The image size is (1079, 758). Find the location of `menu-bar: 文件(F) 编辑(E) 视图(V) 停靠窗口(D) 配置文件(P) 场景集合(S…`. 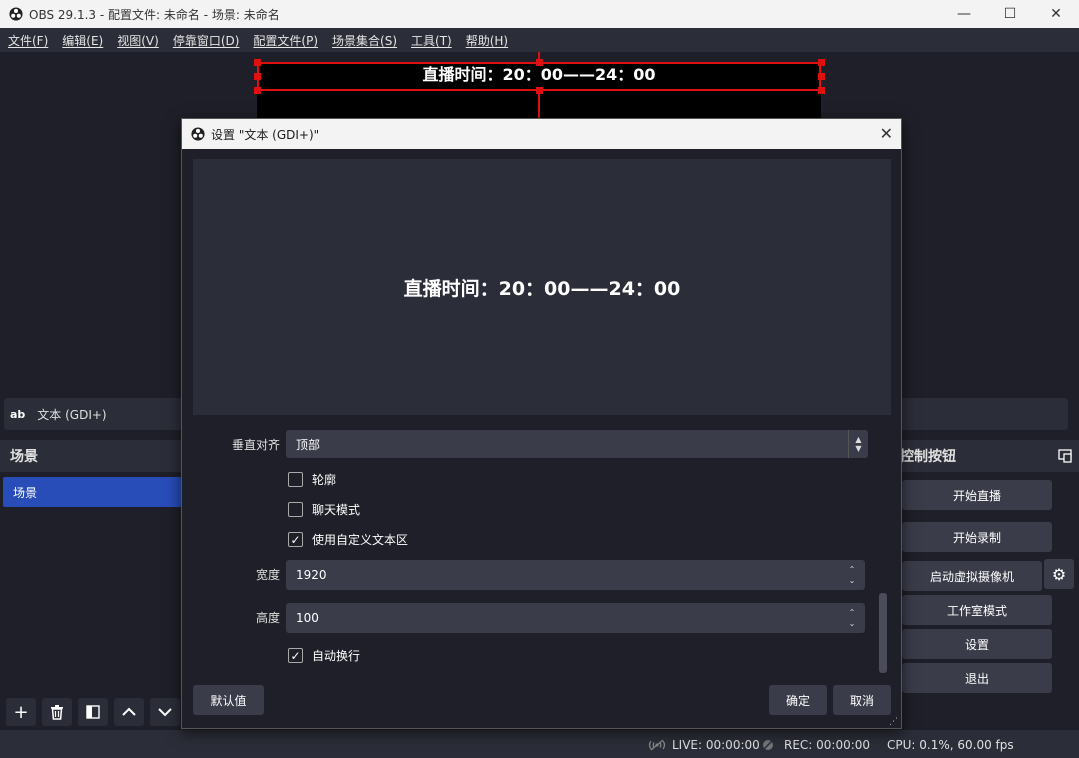

menu-bar: 文件(F) 编辑(E) 视图(V) 停靠窗口(D) 配置文件(P) 场景集合(S… is located at coordinates (539, 40).